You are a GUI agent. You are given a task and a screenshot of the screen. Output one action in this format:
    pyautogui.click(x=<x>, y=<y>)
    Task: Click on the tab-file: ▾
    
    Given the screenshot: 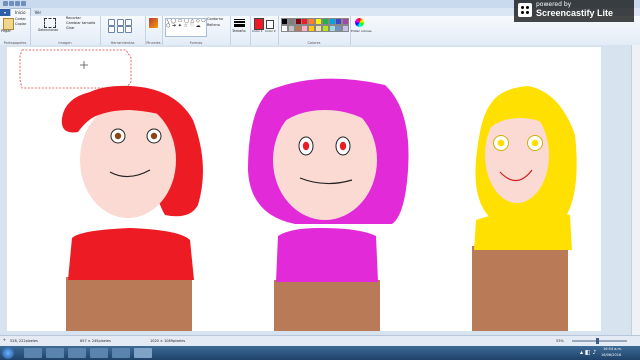 What is the action you would take?
    pyautogui.click(x=5, y=12)
    